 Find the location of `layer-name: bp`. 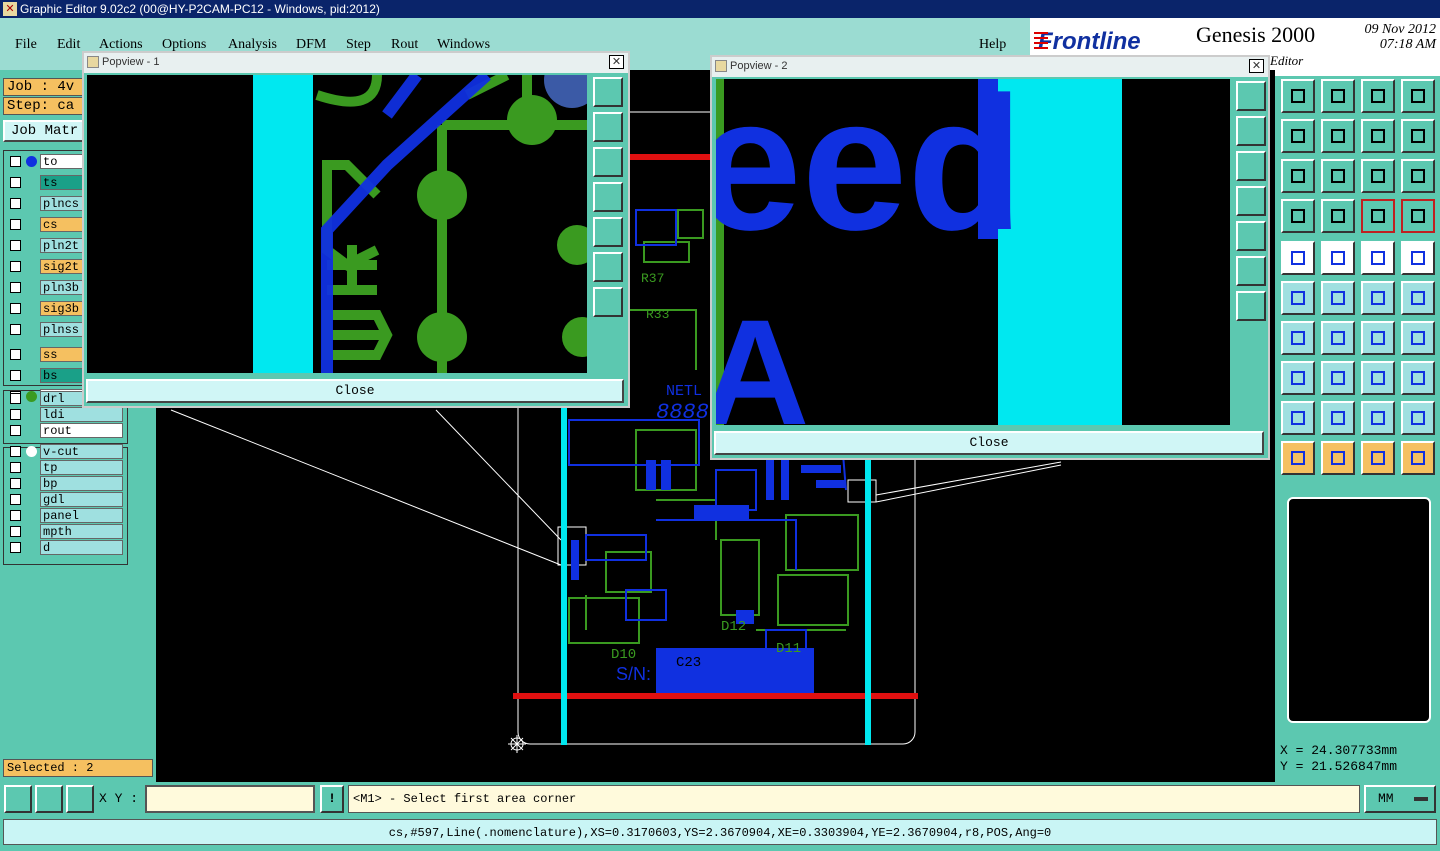

layer-name: bp is located at coordinates (81, 483).